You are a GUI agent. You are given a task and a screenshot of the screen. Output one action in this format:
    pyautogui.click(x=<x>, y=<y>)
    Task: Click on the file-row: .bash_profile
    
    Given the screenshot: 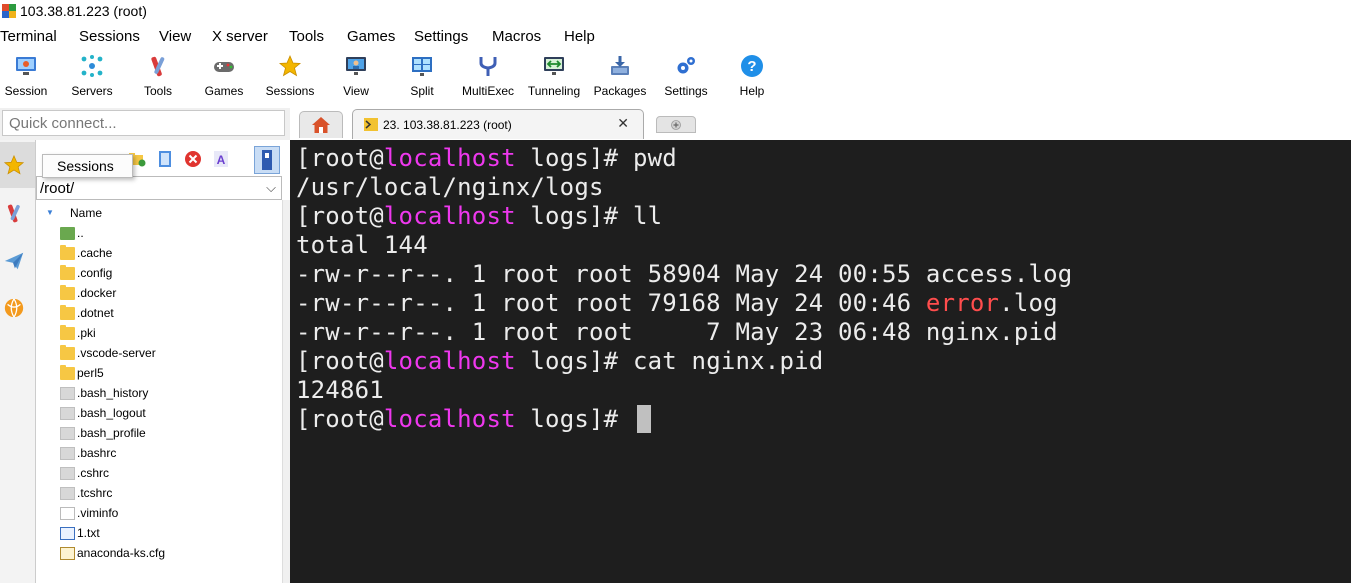 What is the action you would take?
    pyautogui.click(x=159, y=434)
    